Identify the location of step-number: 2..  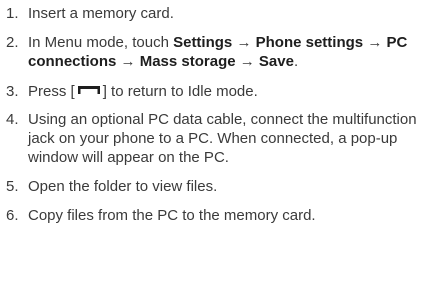
(12, 42).